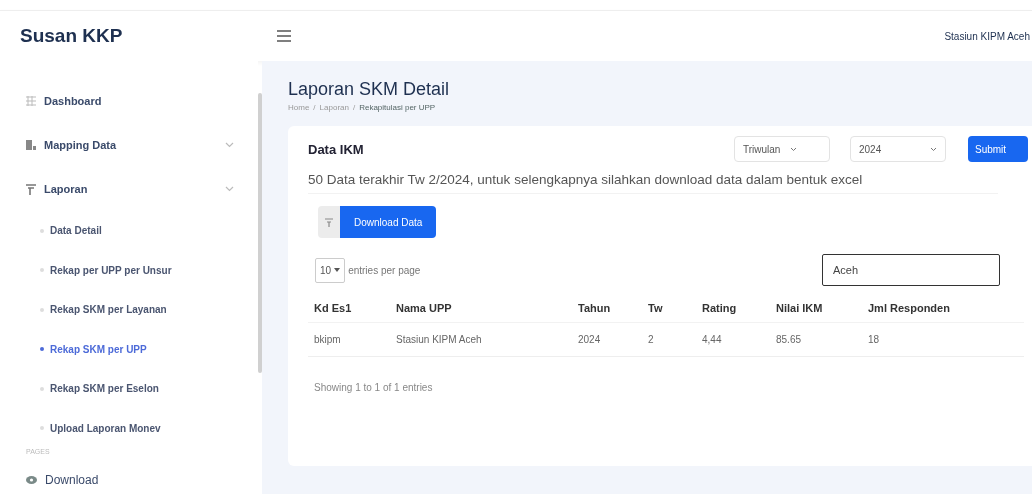  I want to click on column-header: Tahun, so click(607, 308).